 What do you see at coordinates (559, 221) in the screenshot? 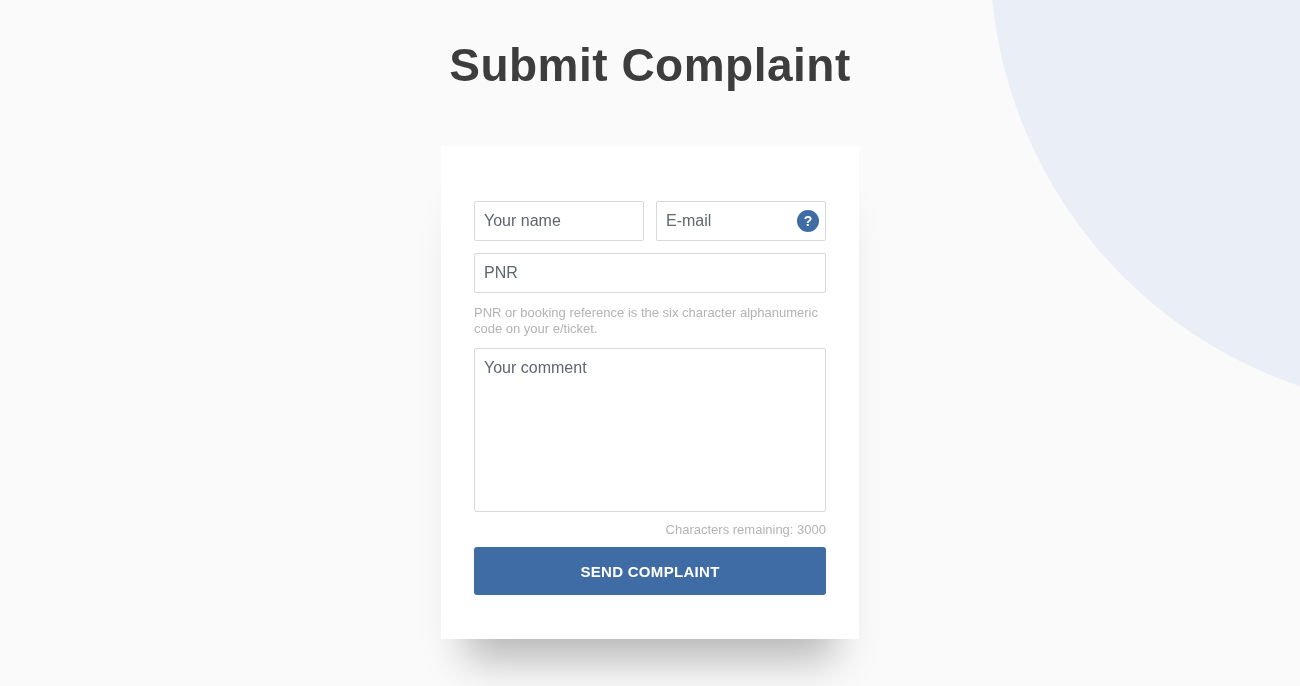
I see `name-input-field: Your name` at bounding box center [559, 221].